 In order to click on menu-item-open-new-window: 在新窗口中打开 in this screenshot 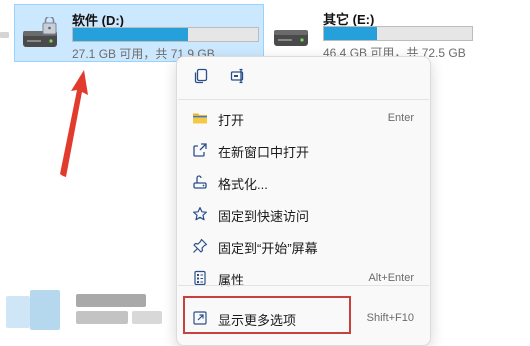, I will do `click(303, 150)`.